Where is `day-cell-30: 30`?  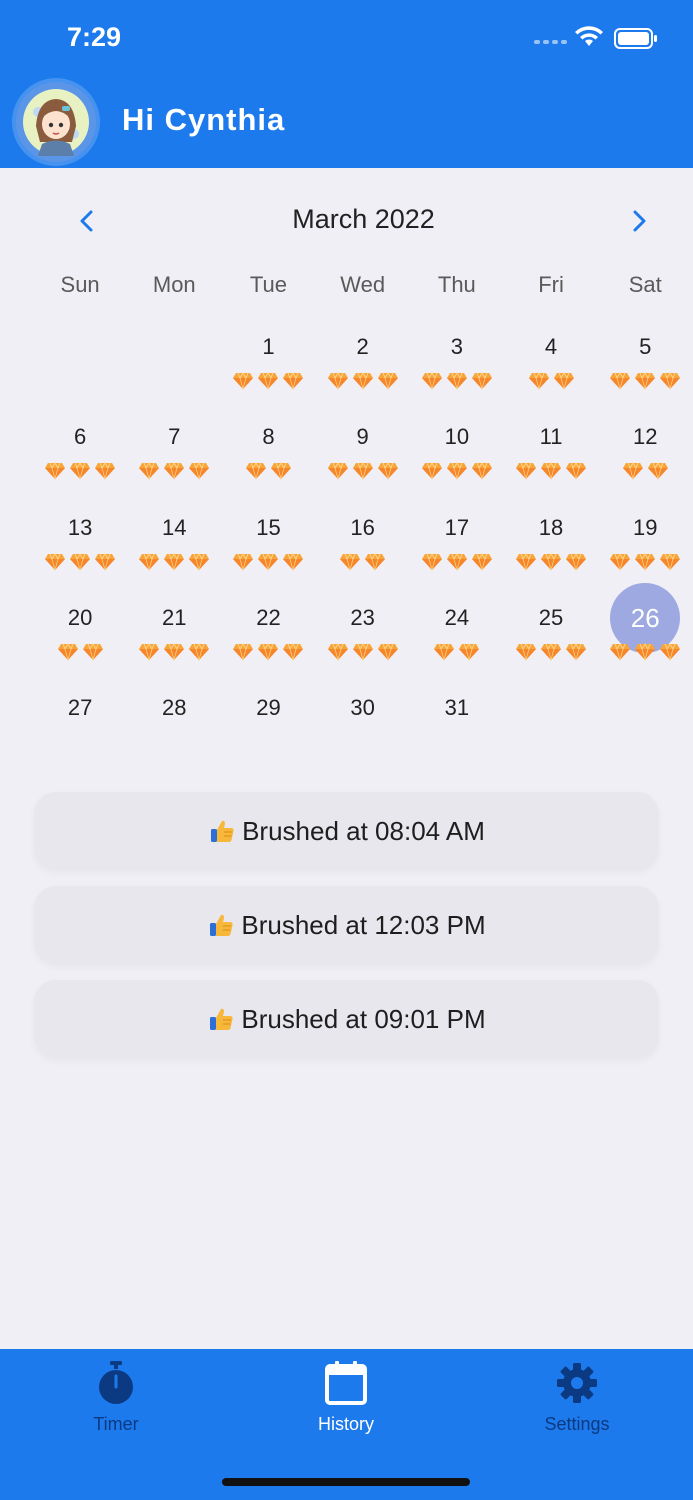 day-cell-30: 30 is located at coordinates (363, 736).